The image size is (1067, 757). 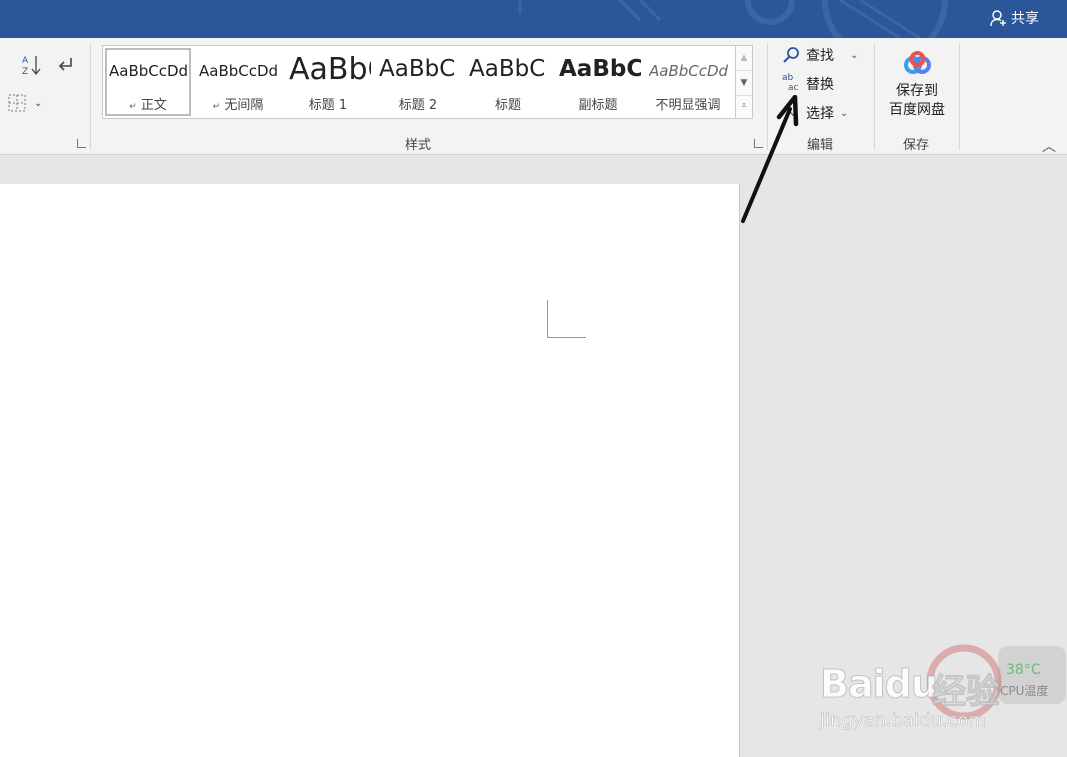 What do you see at coordinates (915, 145) in the screenshot?
I see `save-group-label: 保存` at bounding box center [915, 145].